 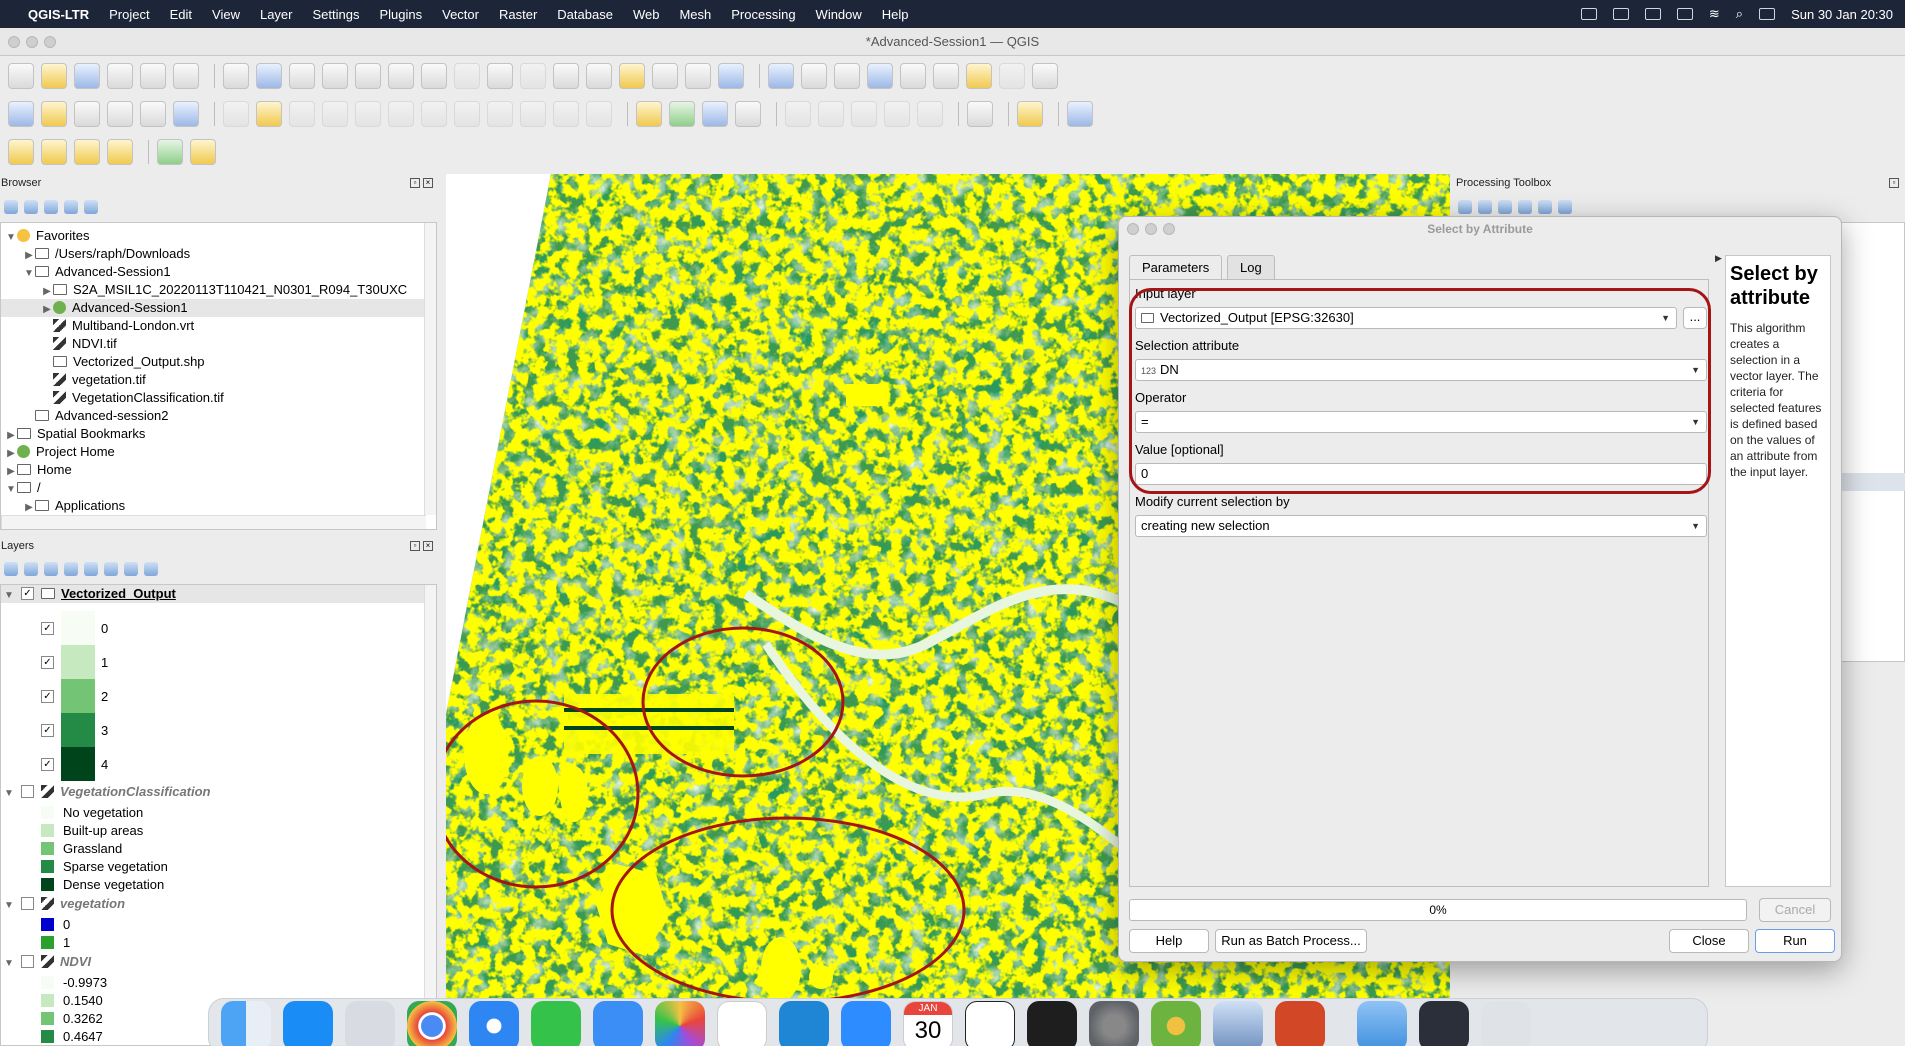 What do you see at coordinates (599, 76) in the screenshot?
I see `new-3d-view-icon` at bounding box center [599, 76].